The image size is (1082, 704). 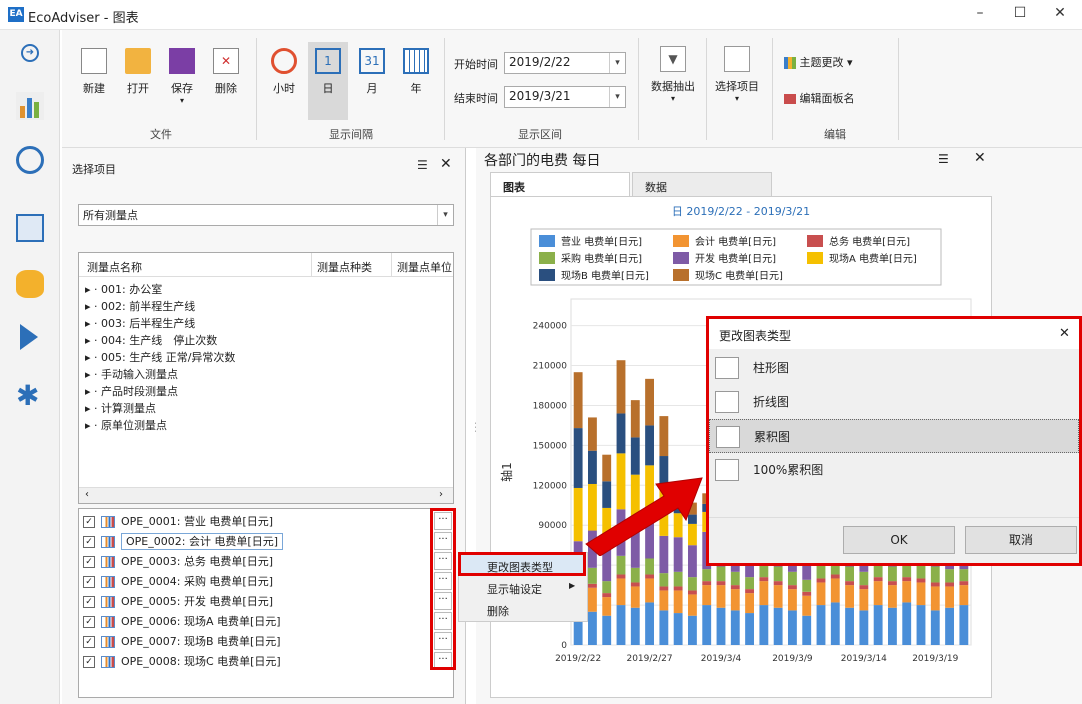 What do you see at coordinates (160, 323) in the screenshot?
I see `tree-item: ▸ · 003: 后半程生产线` at bounding box center [160, 323].